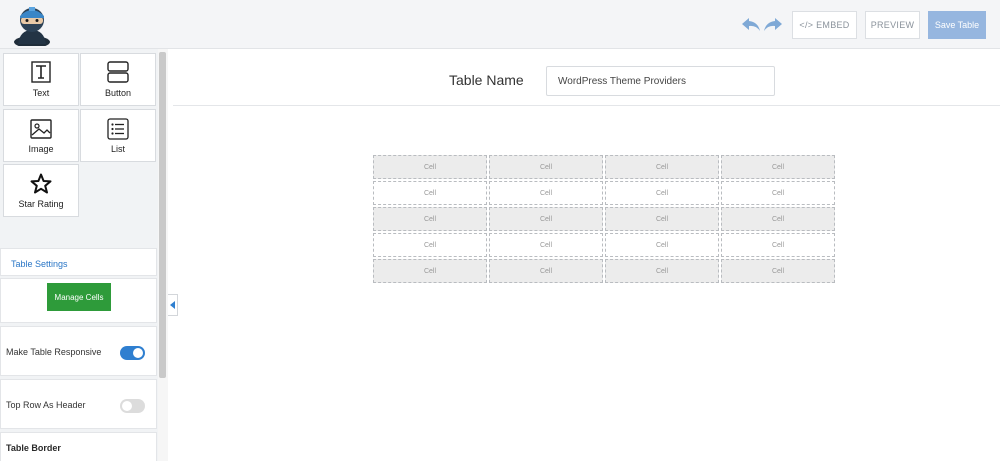 The width and height of the screenshot is (1000, 461). What do you see at coordinates (500, 24) in the screenshot?
I see `top-toolbar: </> EMBED PREVIEW Save Table` at bounding box center [500, 24].